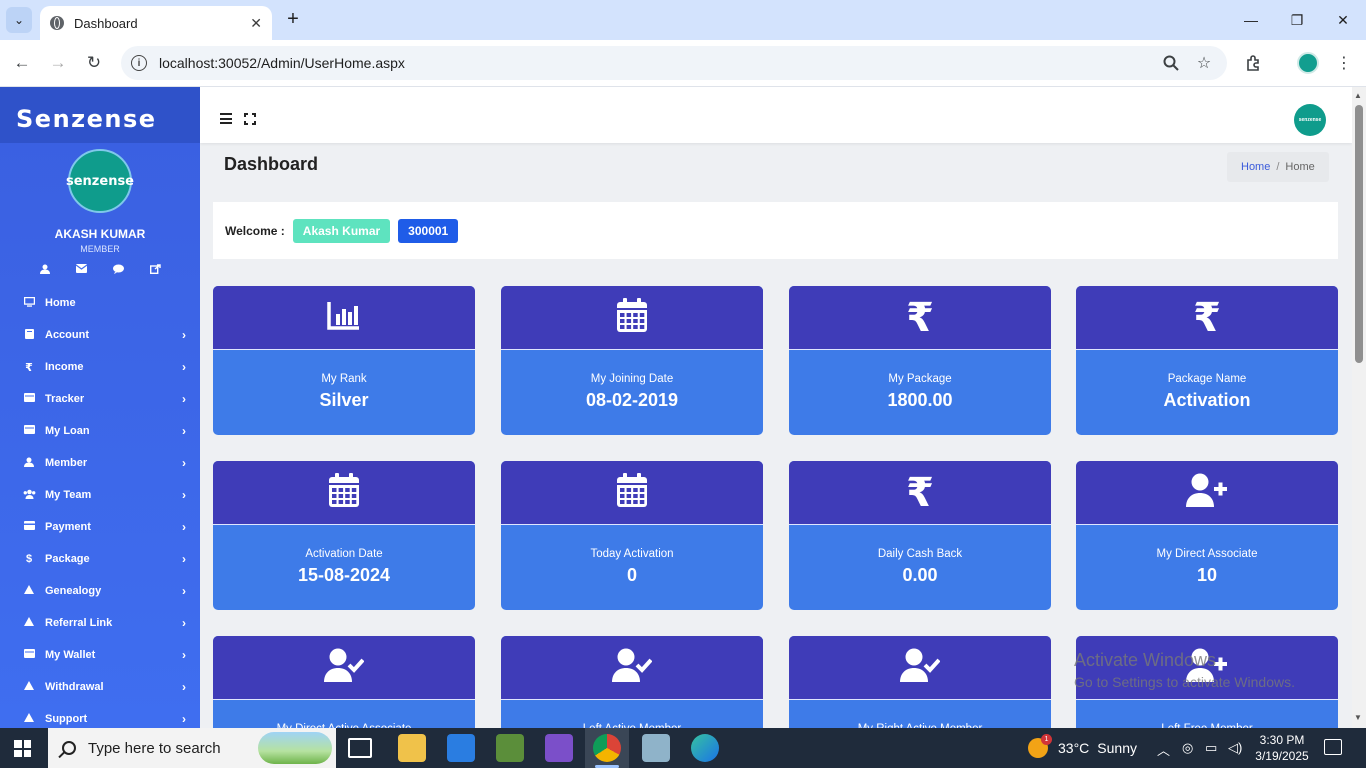 The width and height of the screenshot is (1366, 768). Describe the element at coordinates (155, 270) in the screenshot. I see `logout-icon` at that location.